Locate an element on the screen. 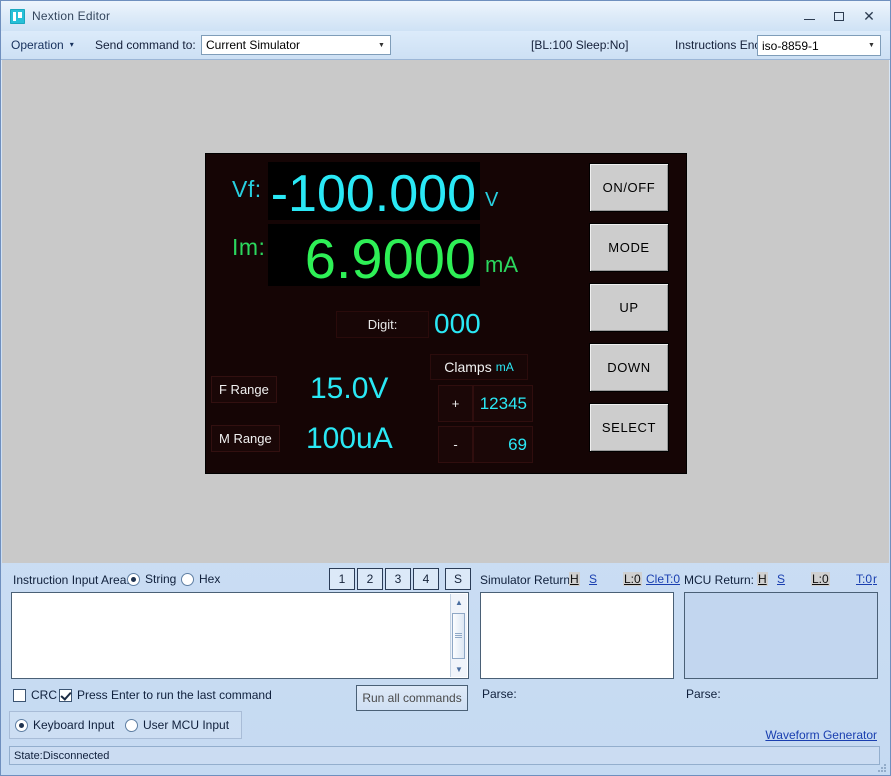 The image size is (891, 776). clamp-negative-row: - 69 is located at coordinates (485, 444).